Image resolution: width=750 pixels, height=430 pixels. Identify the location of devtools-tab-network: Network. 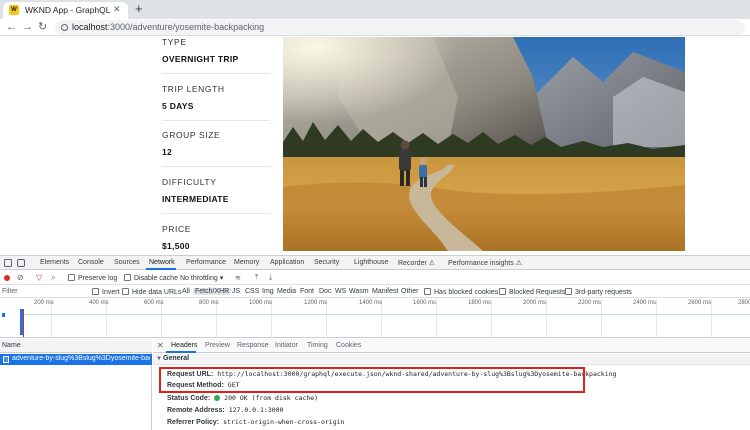
(162, 262).